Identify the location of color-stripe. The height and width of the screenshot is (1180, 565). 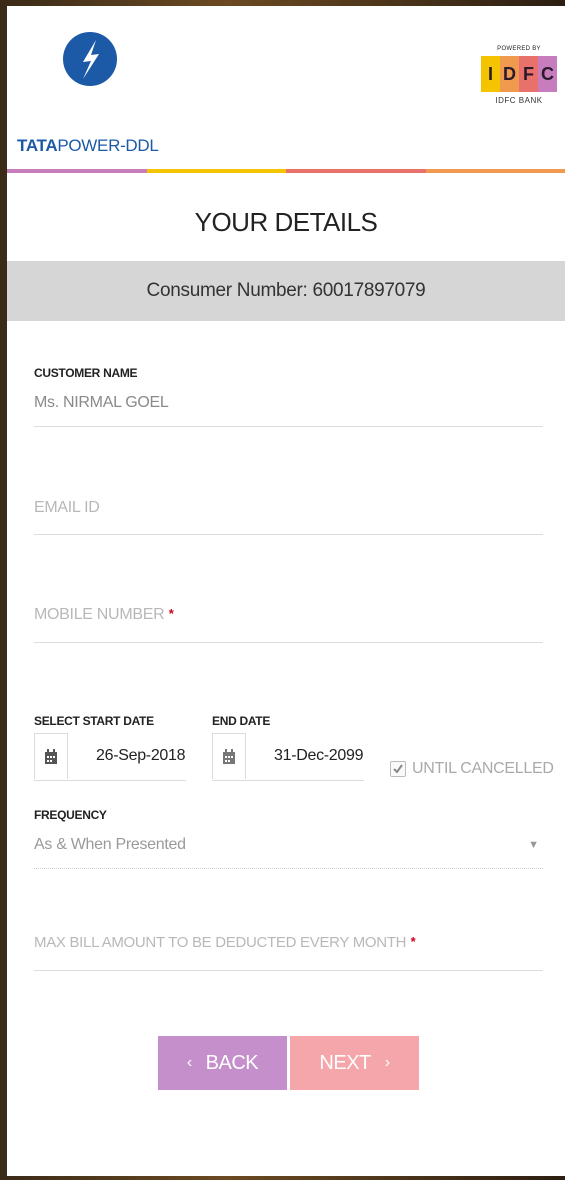
(286, 171).